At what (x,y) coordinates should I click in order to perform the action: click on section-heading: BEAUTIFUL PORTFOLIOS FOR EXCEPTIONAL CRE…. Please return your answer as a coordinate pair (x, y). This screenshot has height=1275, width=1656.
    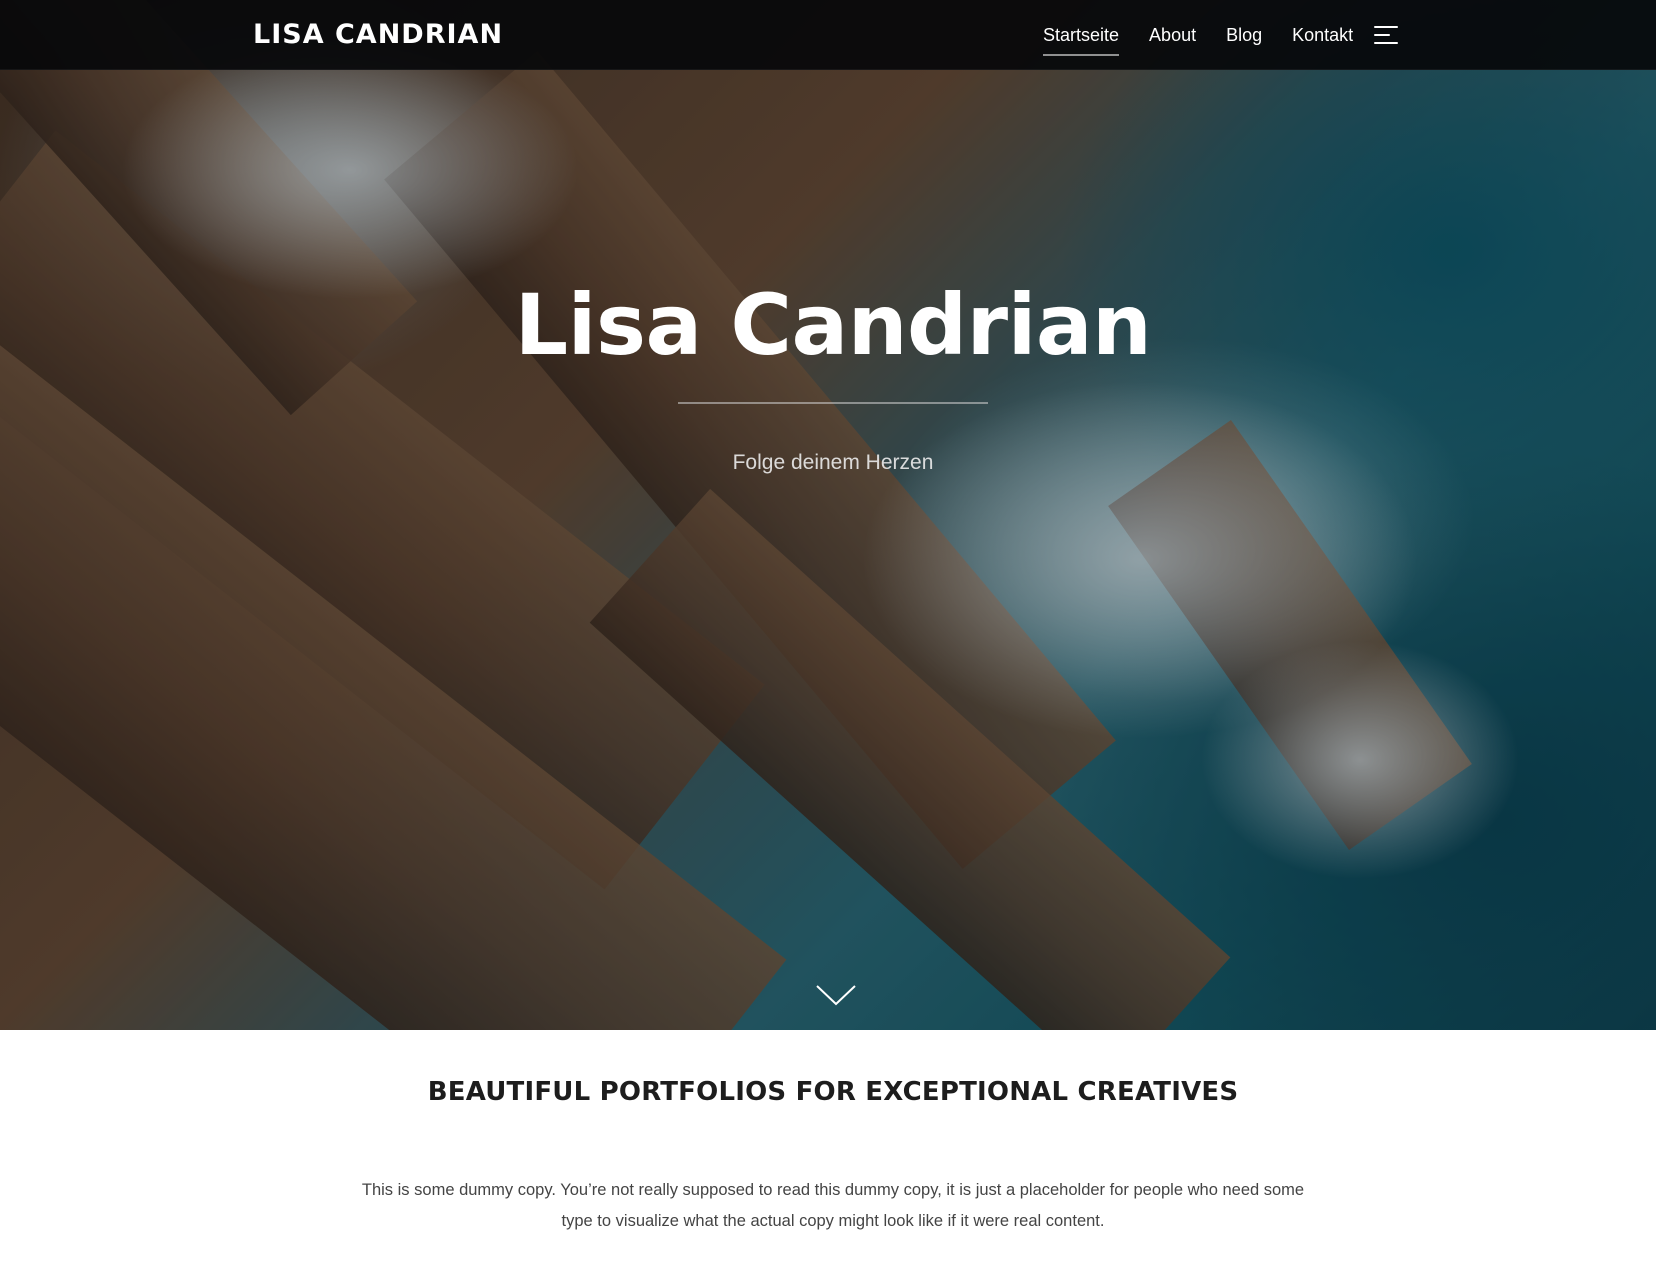
    Looking at the image, I should click on (833, 1092).